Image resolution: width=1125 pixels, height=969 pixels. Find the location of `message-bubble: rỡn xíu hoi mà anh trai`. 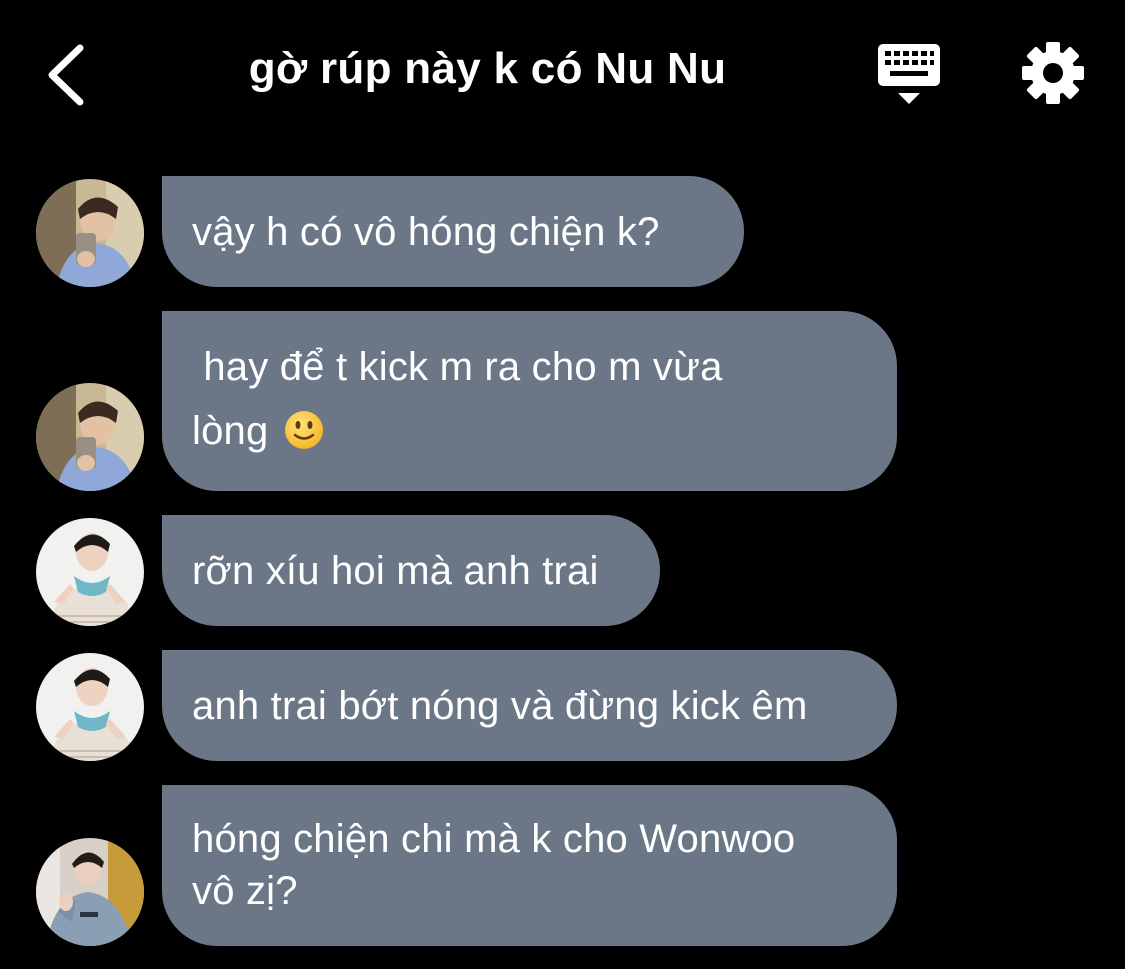

message-bubble: rỡn xíu hoi mà anh trai is located at coordinates (411, 570).